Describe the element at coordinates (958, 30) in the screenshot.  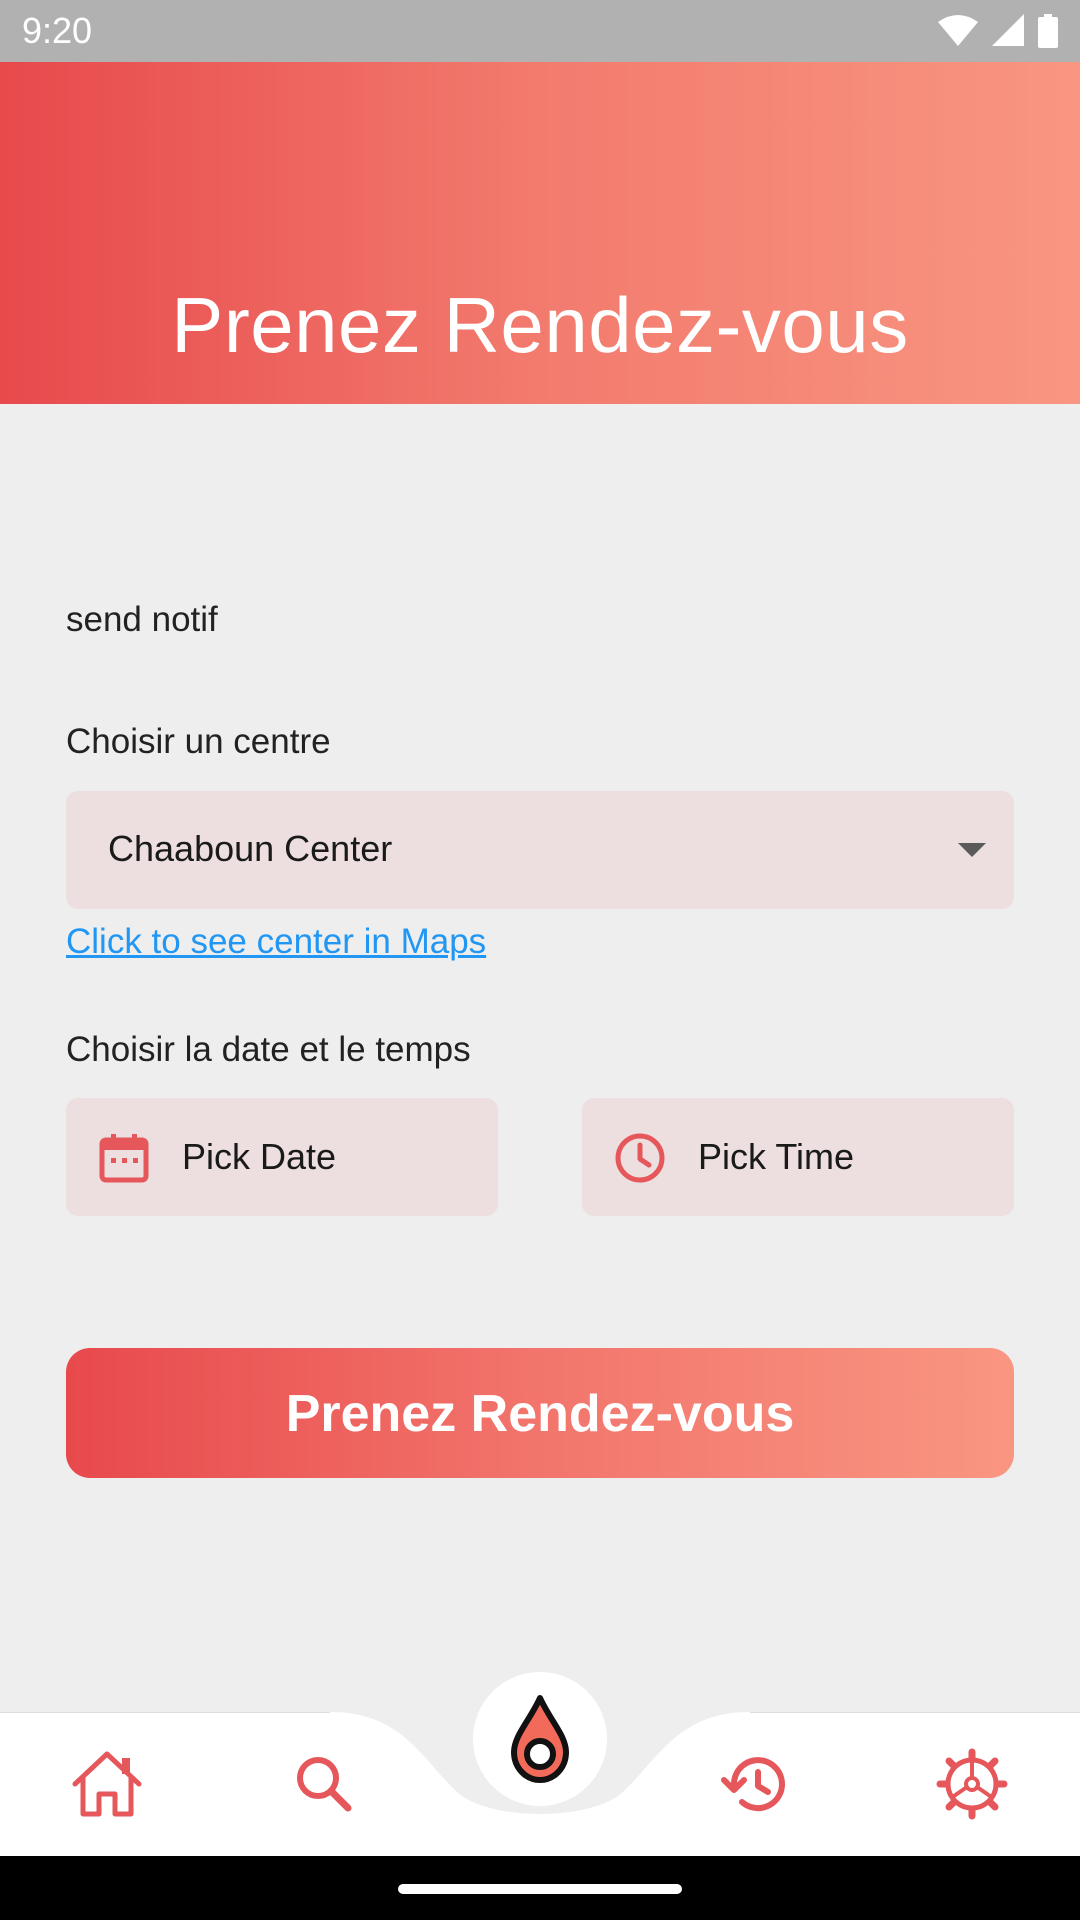
I see `wifi-icon` at that location.